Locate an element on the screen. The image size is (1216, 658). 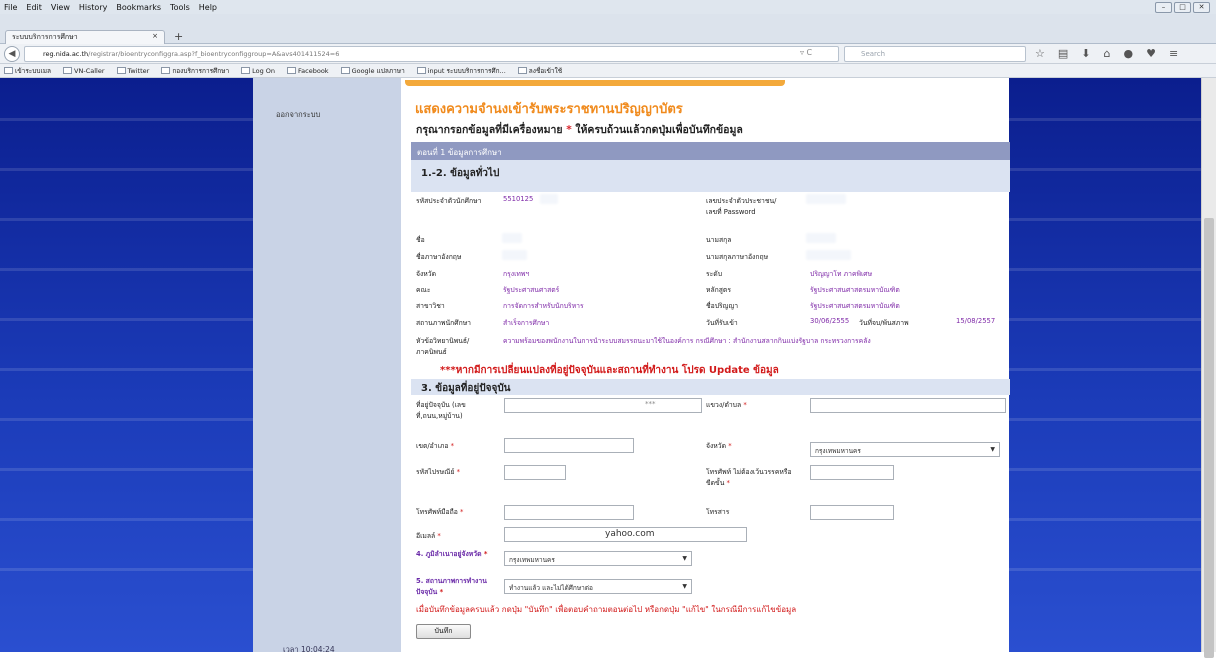
bookmark-item: Google แปลภาษา is located at coordinates (375, 71).